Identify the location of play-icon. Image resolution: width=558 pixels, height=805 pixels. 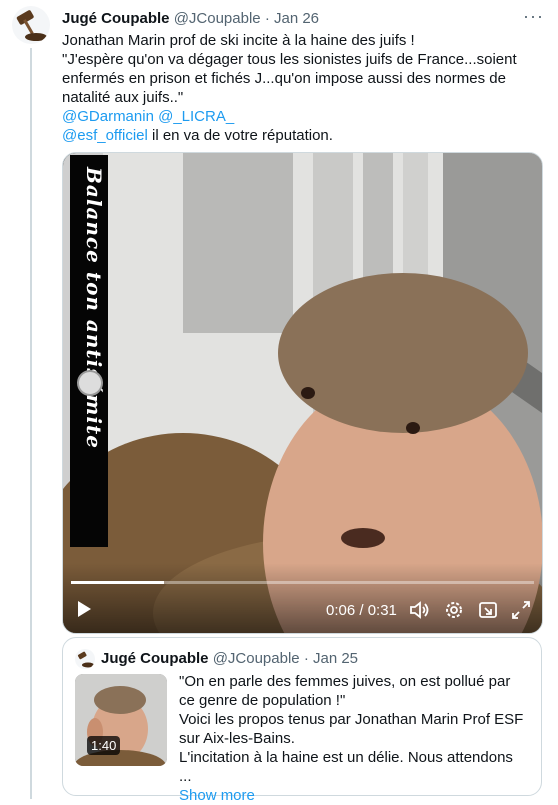
(84, 611).